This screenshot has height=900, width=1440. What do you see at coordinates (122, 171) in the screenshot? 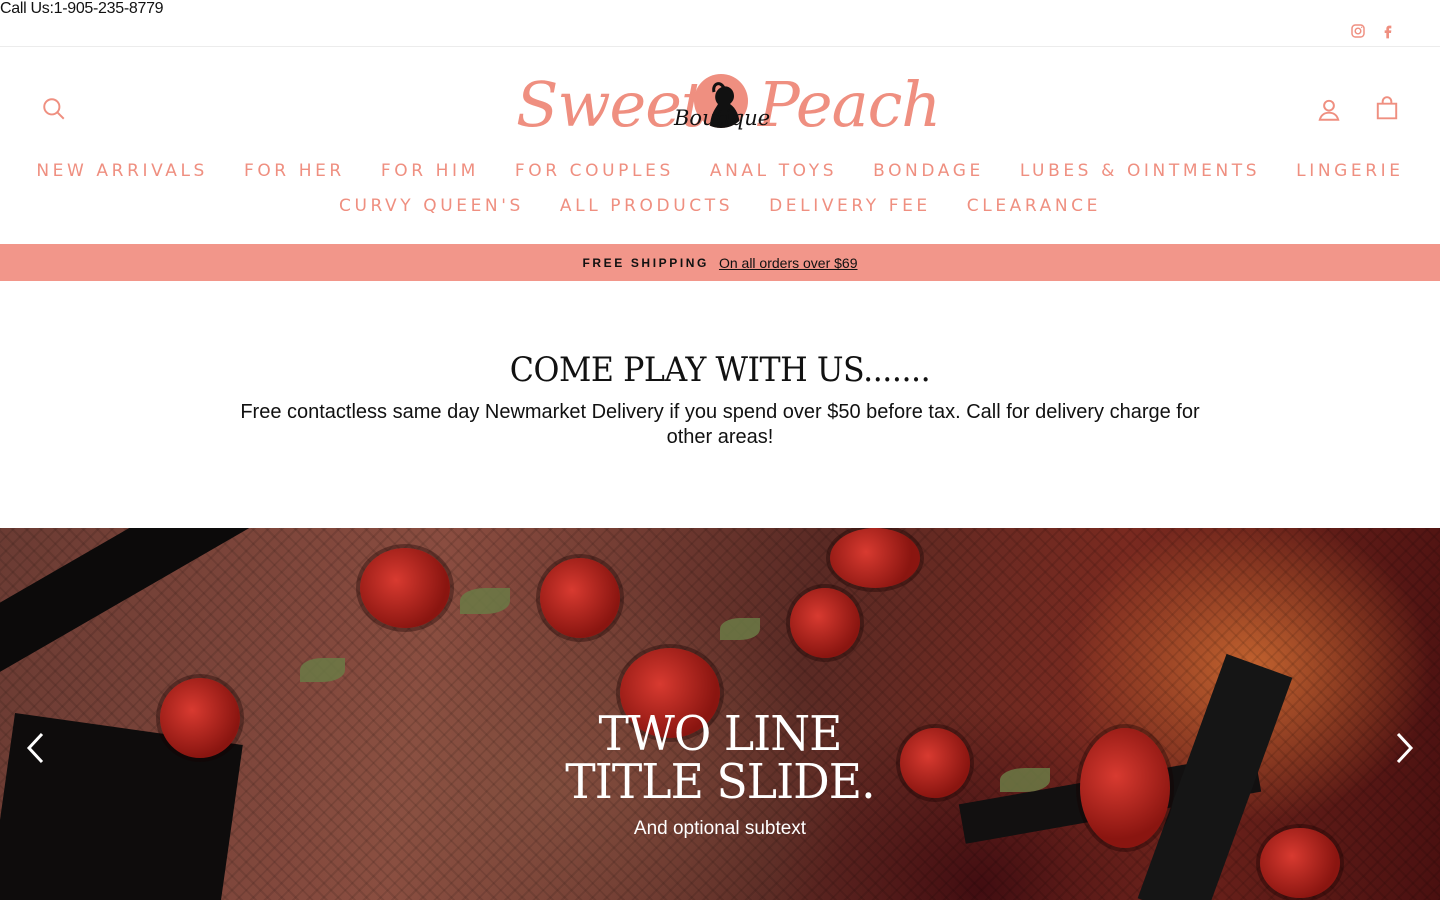
I see `nav-new-arrivals: NEW ARRIVALS` at bounding box center [122, 171].